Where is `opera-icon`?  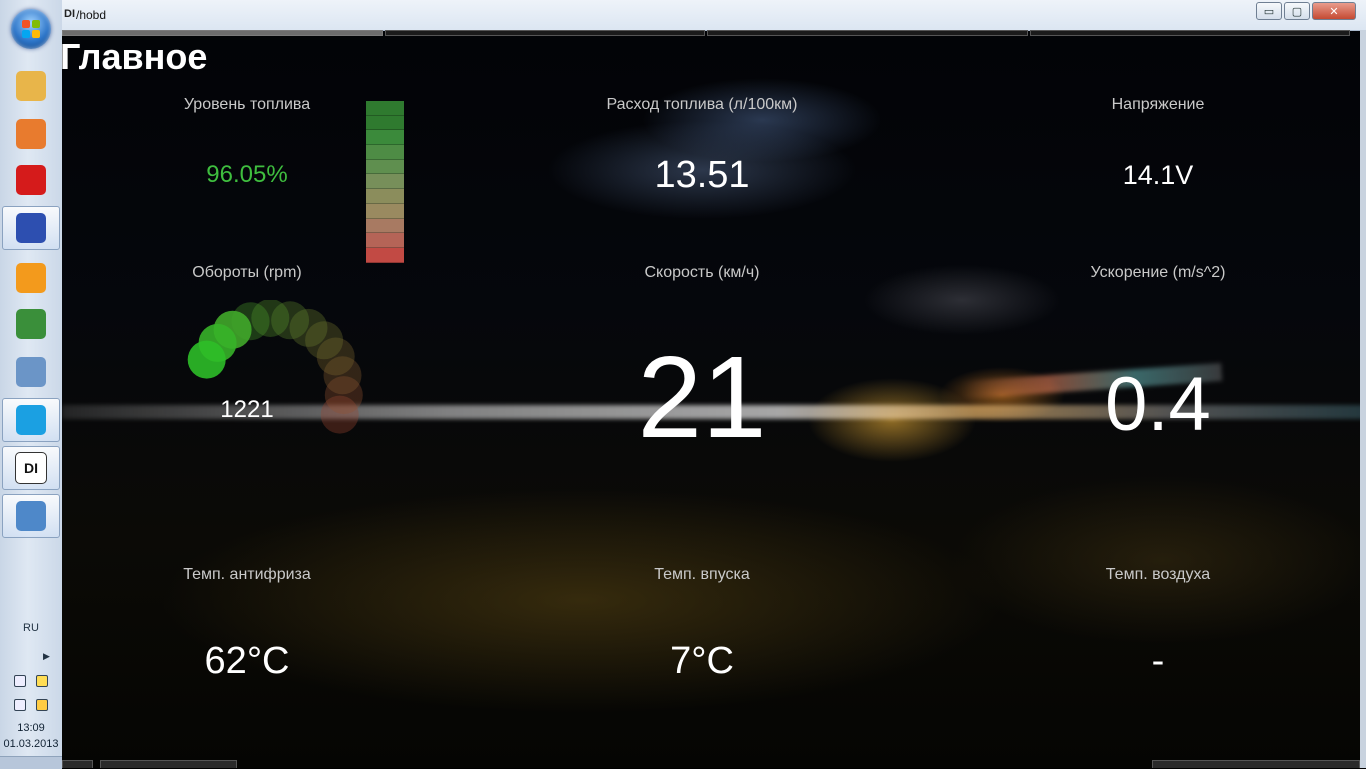 opera-icon is located at coordinates (31, 180).